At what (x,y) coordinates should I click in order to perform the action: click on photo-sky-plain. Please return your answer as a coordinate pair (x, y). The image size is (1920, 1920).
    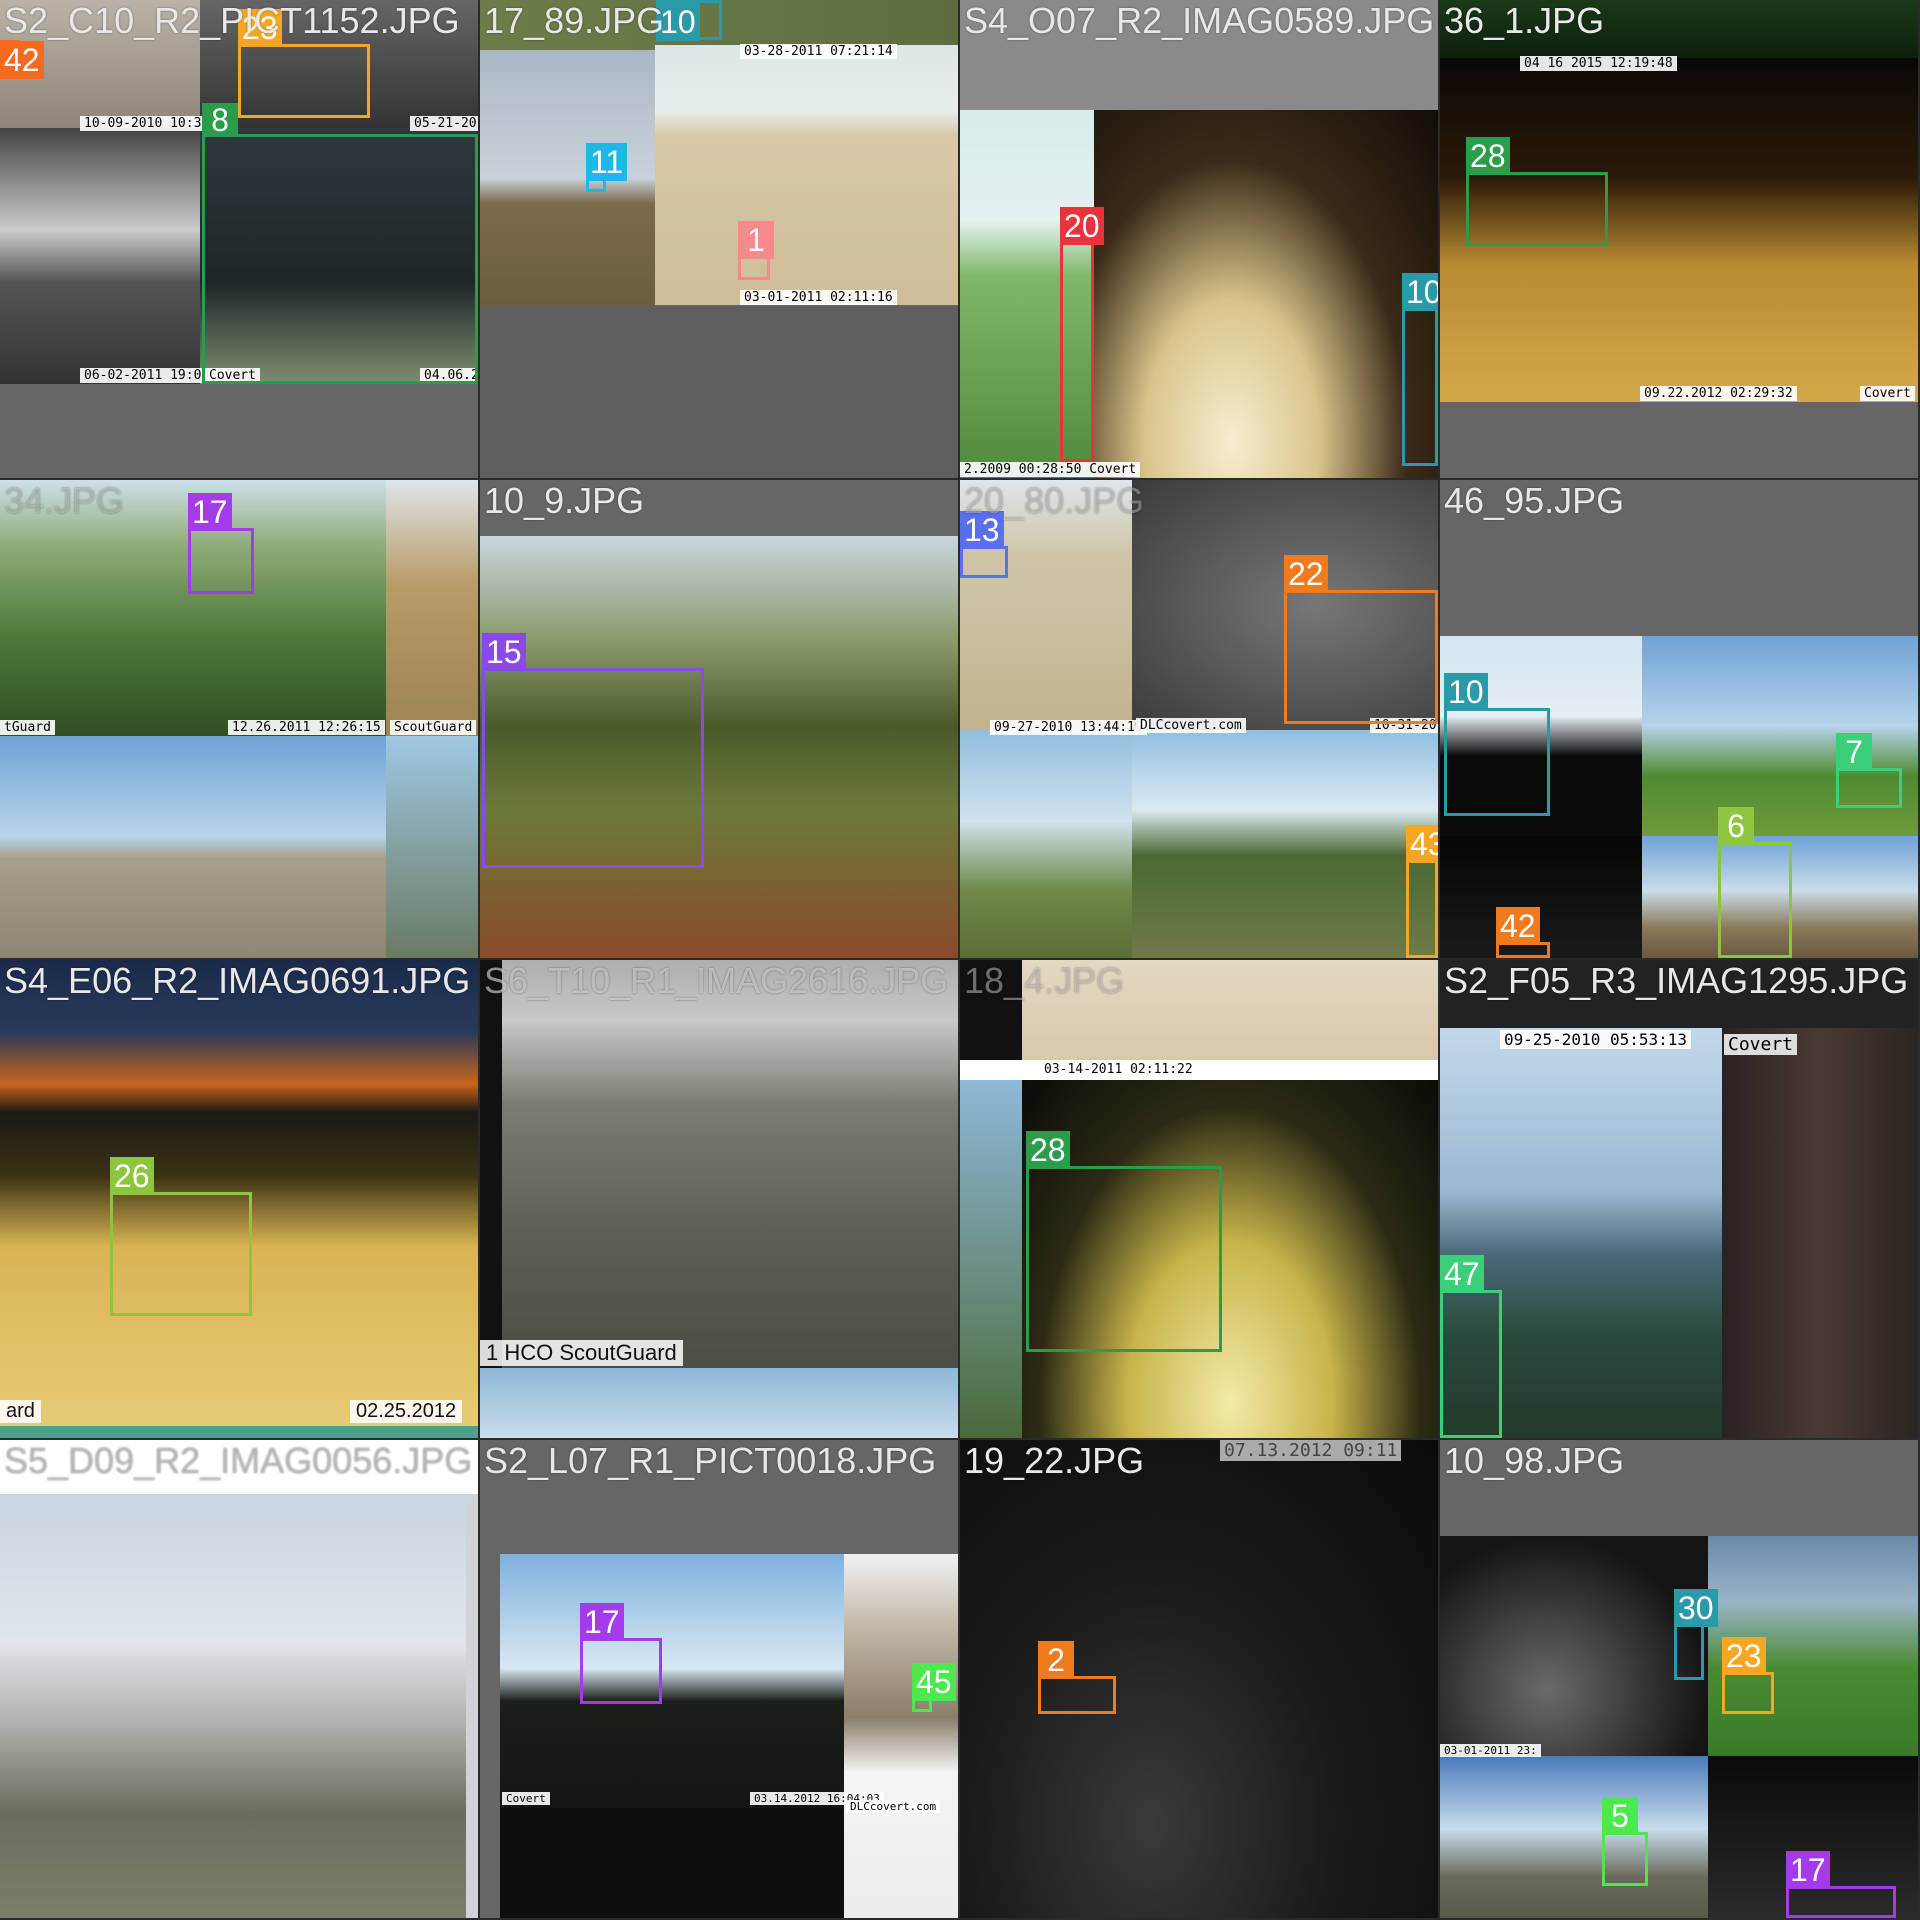
    Looking at the image, I should click on (1574, 1837).